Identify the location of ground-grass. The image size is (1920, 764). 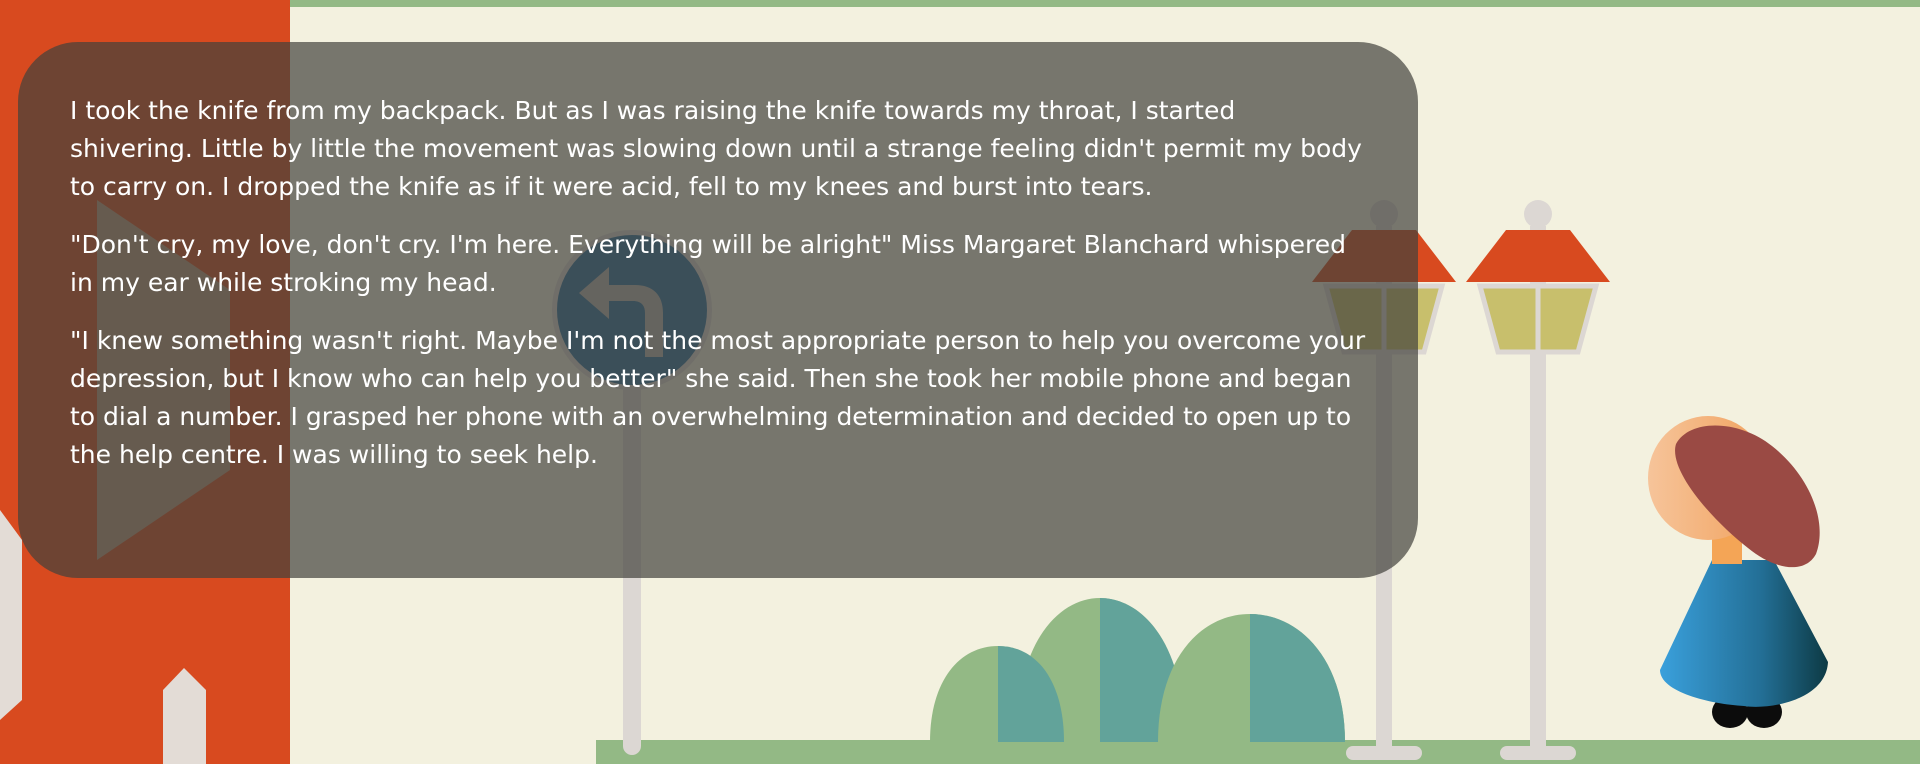
(1258, 752).